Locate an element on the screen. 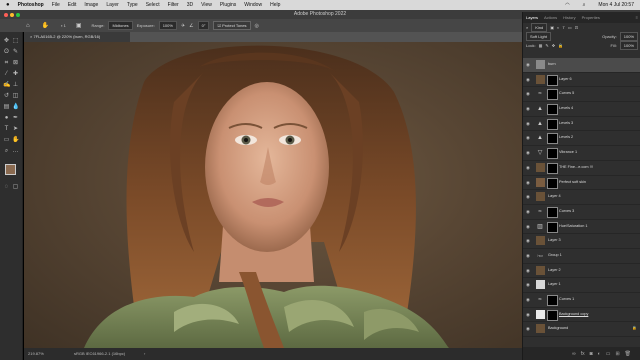 The height and width of the screenshot is (360, 640). layer-name: Layer 6 is located at coordinates (565, 80).